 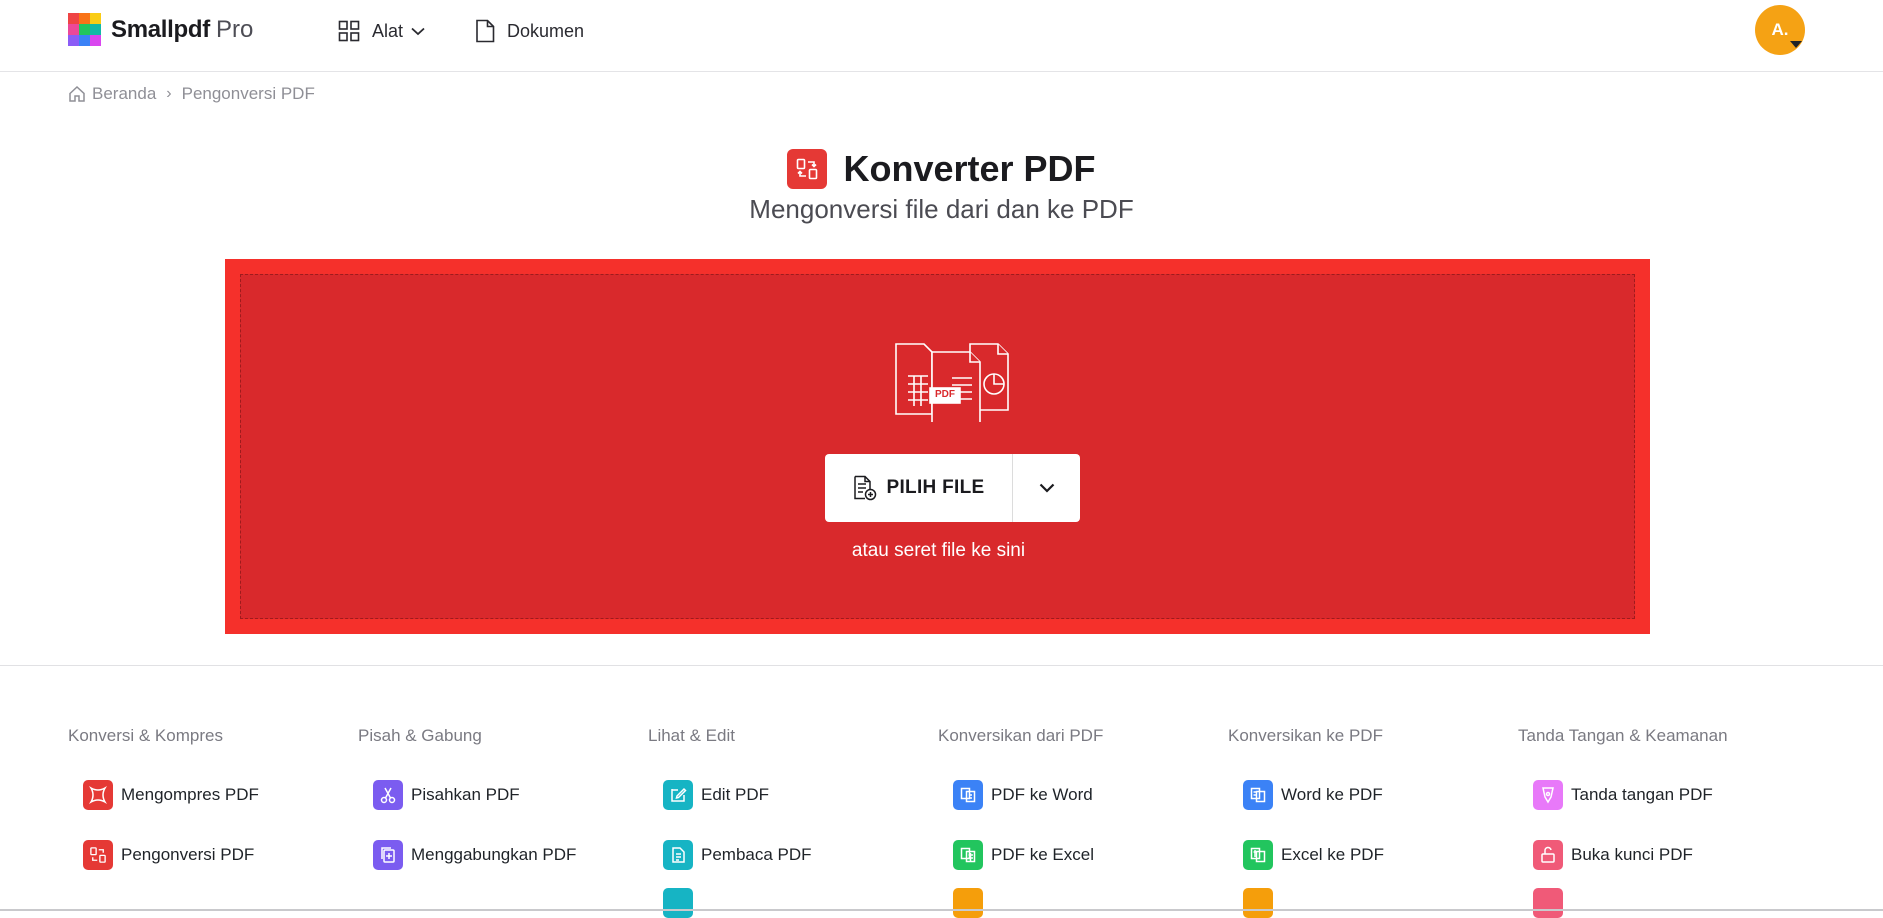 What do you see at coordinates (691, 735) in the screenshot?
I see `tool-column-title: Lihat & Edit` at bounding box center [691, 735].